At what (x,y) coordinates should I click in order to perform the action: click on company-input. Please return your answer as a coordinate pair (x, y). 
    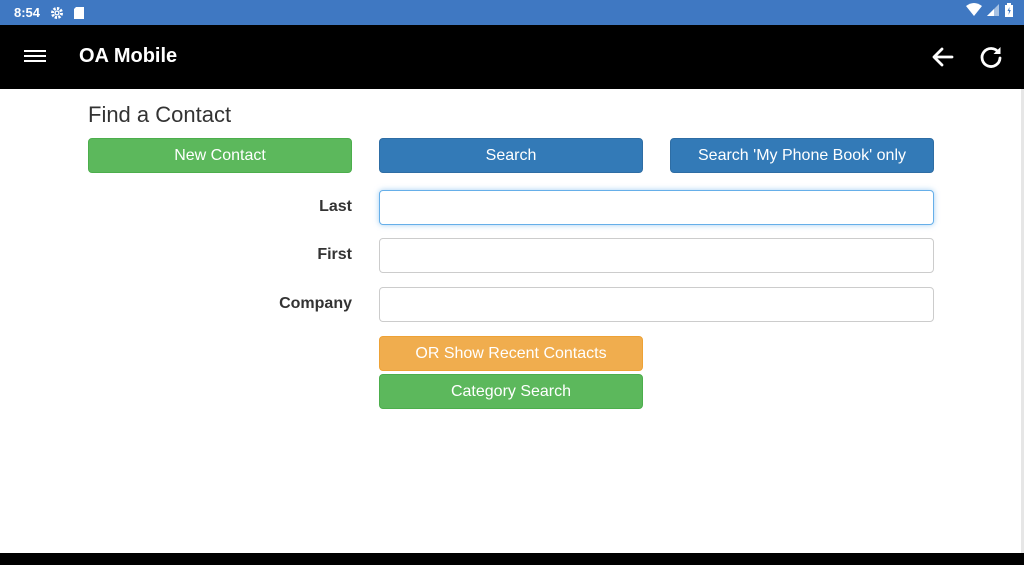
    Looking at the image, I should click on (656, 304).